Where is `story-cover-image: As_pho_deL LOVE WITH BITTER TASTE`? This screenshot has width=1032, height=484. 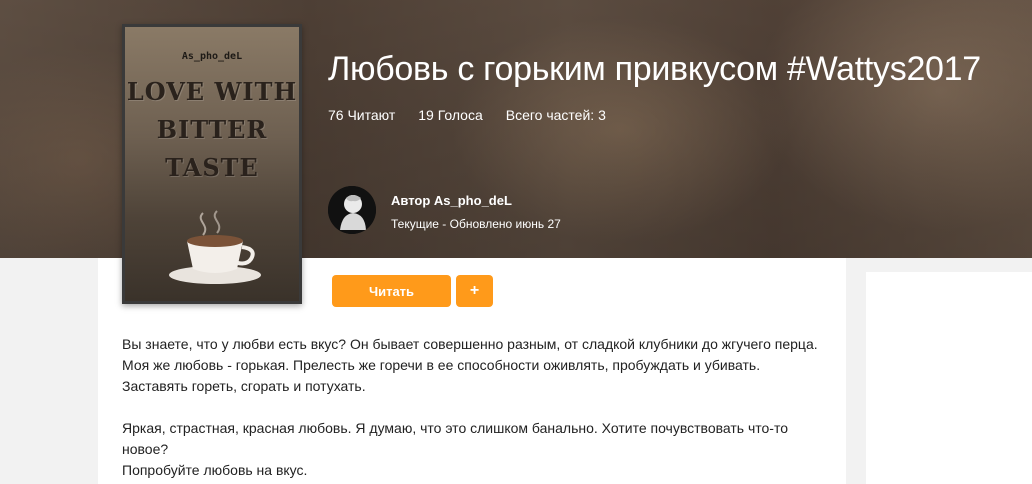 story-cover-image: As_pho_deL LOVE WITH BITTER TASTE is located at coordinates (212, 164).